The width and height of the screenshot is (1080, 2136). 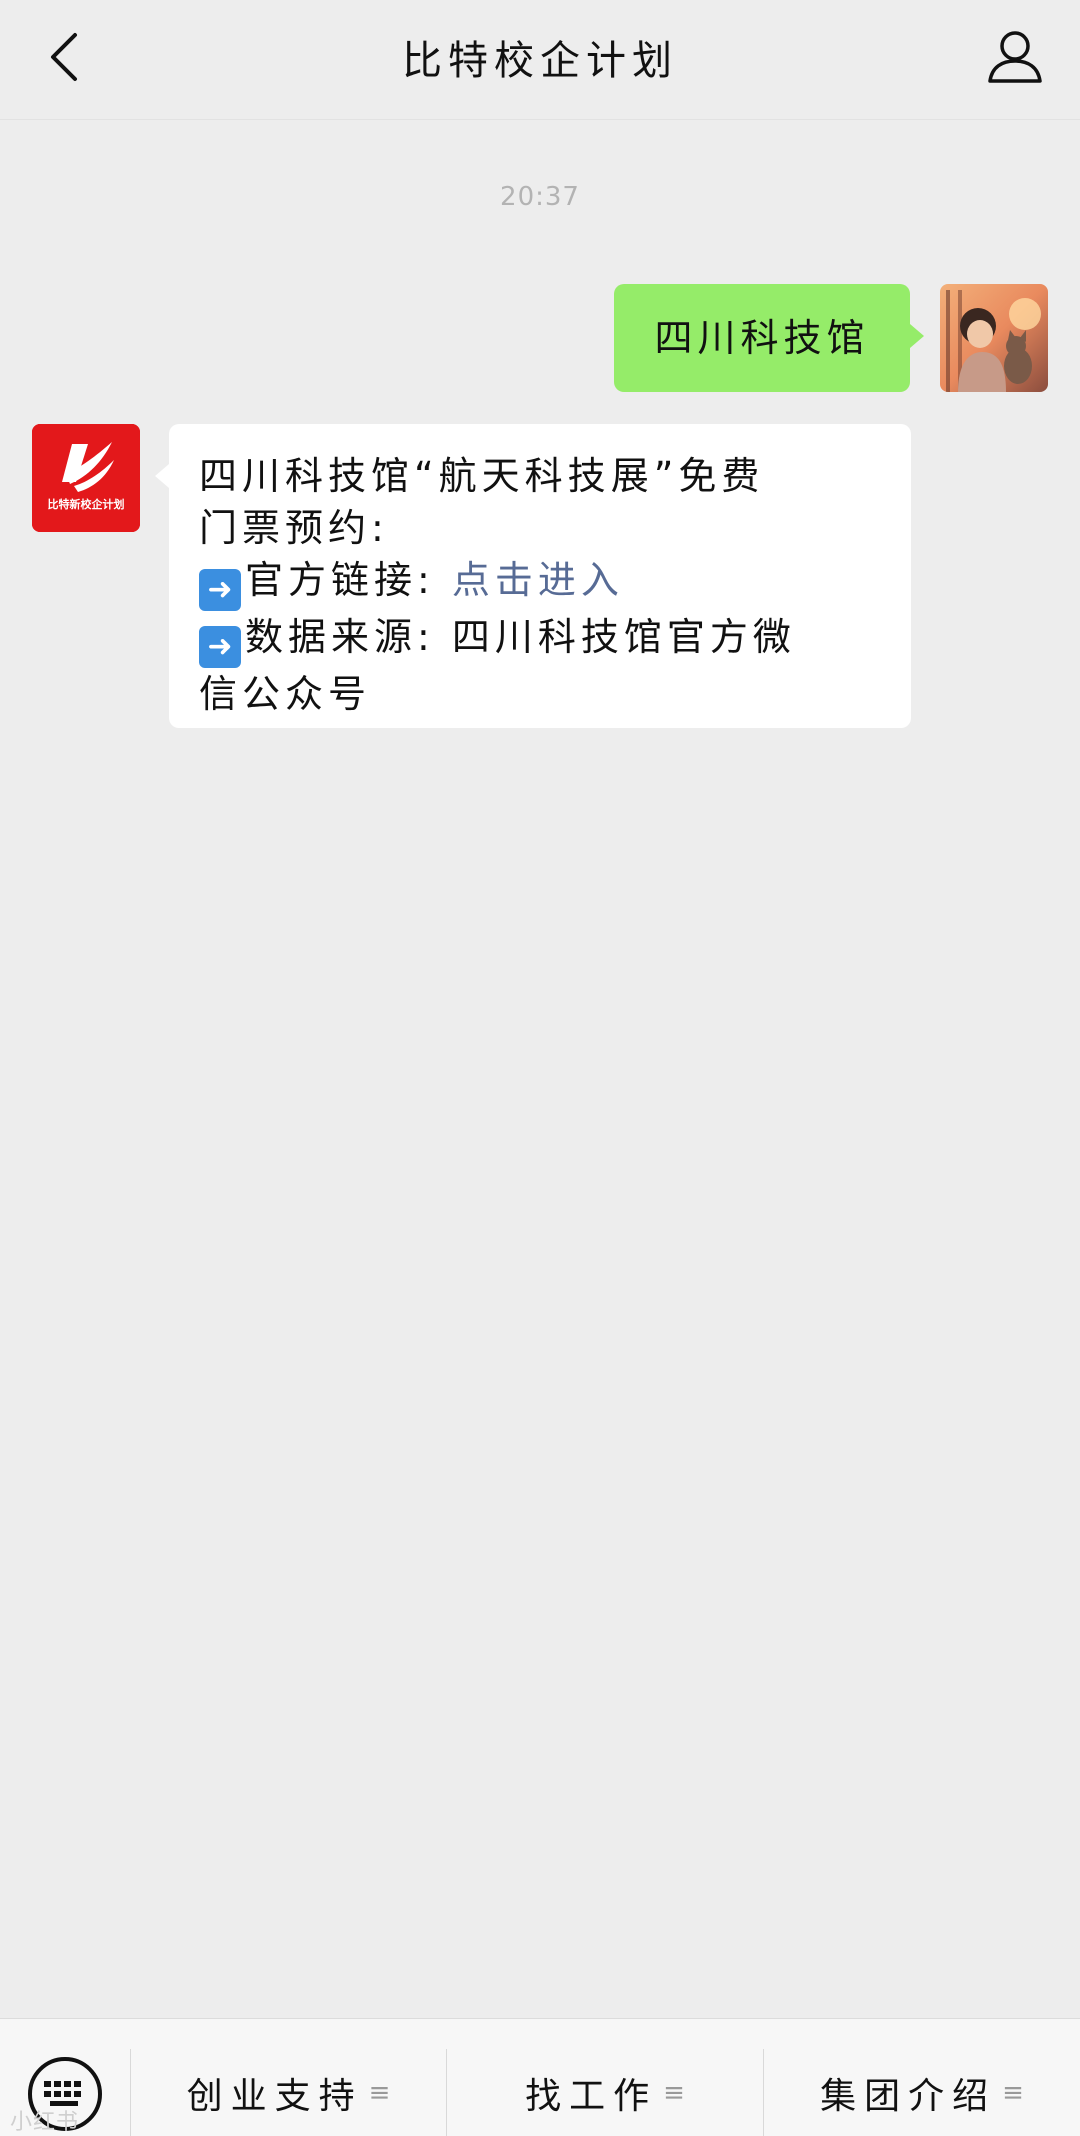 What do you see at coordinates (285, 694) in the screenshot?
I see `message-line: 信公众号` at bounding box center [285, 694].